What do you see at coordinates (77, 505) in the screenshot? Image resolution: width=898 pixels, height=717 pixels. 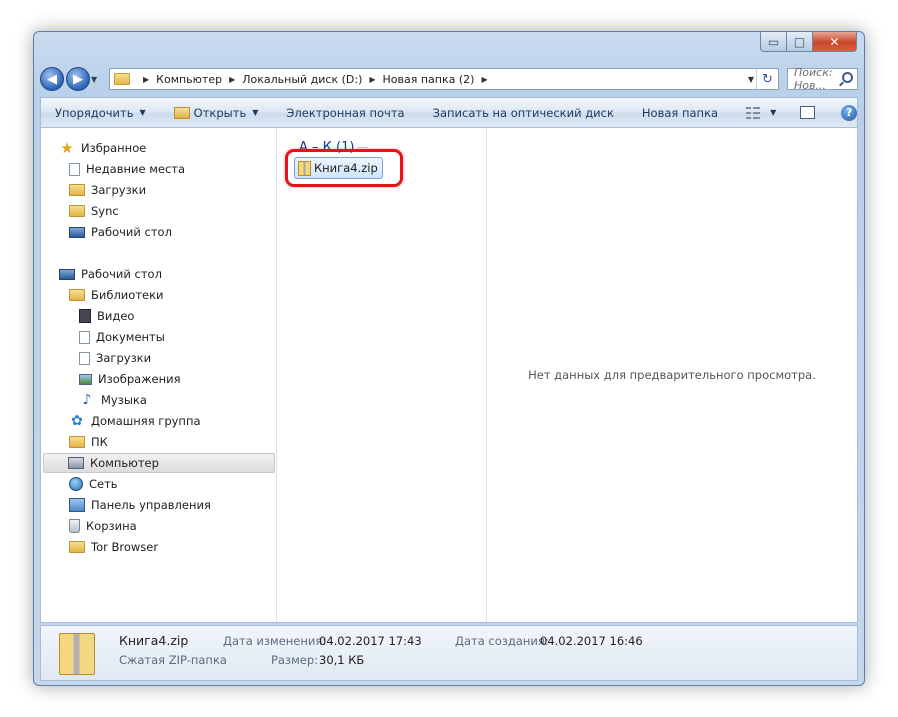 I see `control-panel-icon` at bounding box center [77, 505].